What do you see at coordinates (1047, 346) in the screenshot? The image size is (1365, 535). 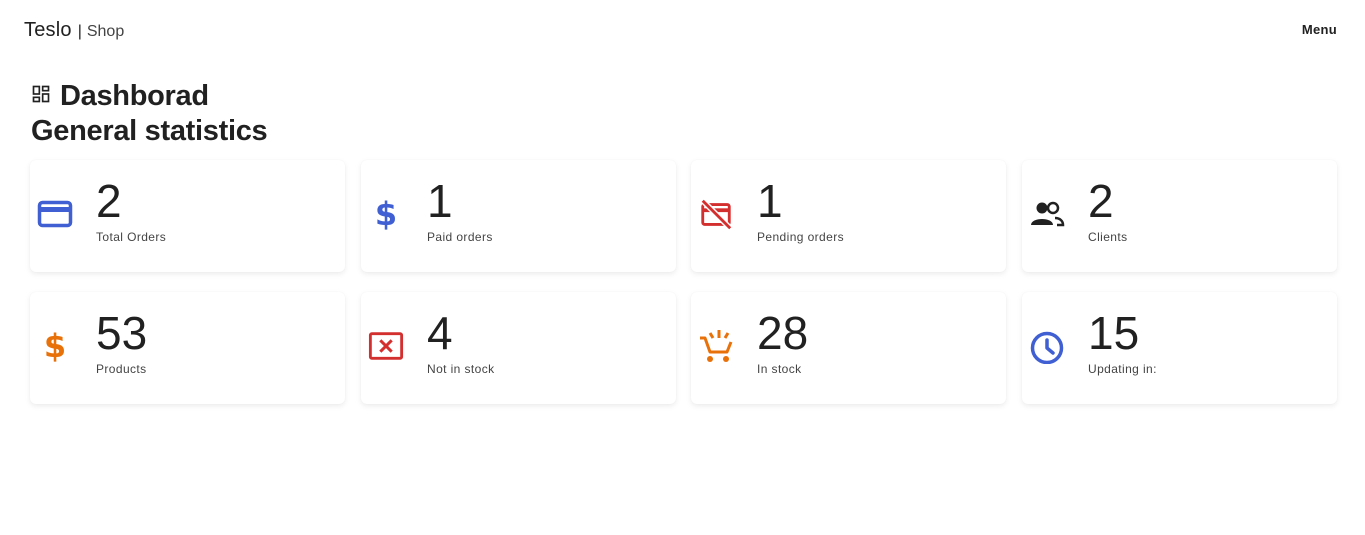 I see `clock-icon` at bounding box center [1047, 346].